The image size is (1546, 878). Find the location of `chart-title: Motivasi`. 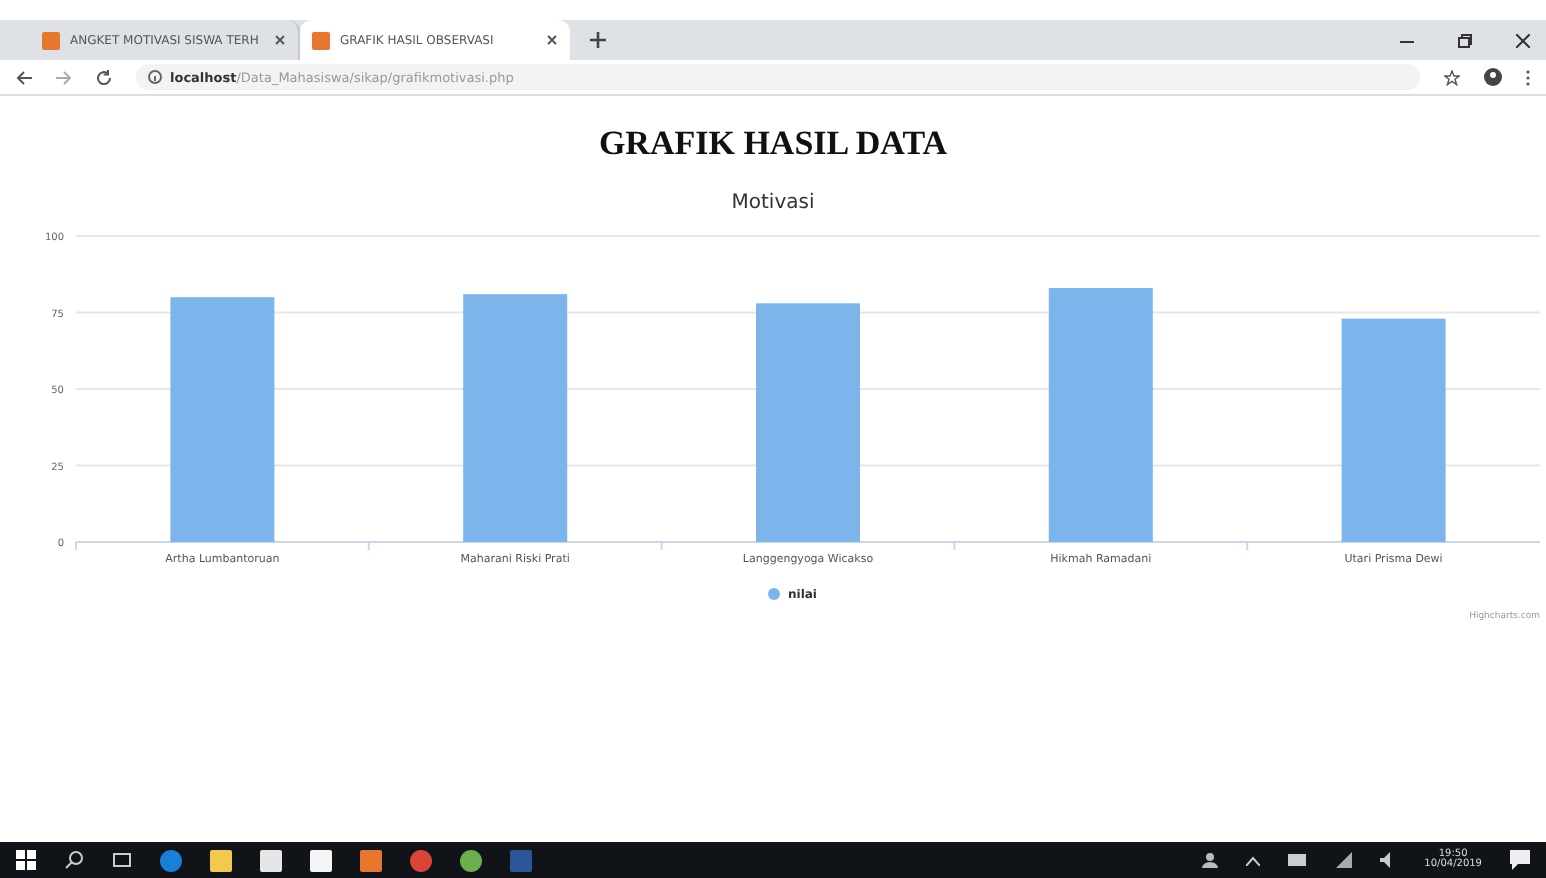

chart-title: Motivasi is located at coordinates (773, 203).